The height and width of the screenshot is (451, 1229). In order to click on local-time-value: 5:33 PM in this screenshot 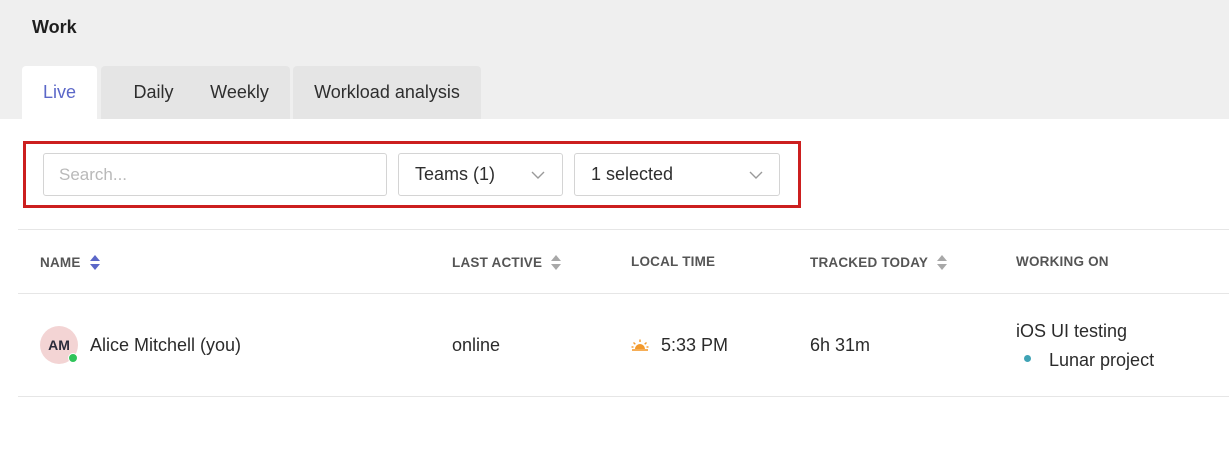, I will do `click(695, 345)`.